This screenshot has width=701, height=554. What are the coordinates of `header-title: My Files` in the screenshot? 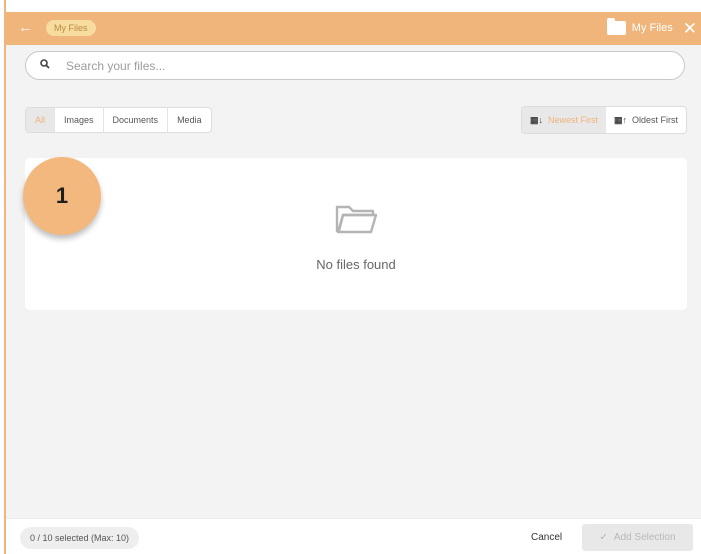 It's located at (652, 28).